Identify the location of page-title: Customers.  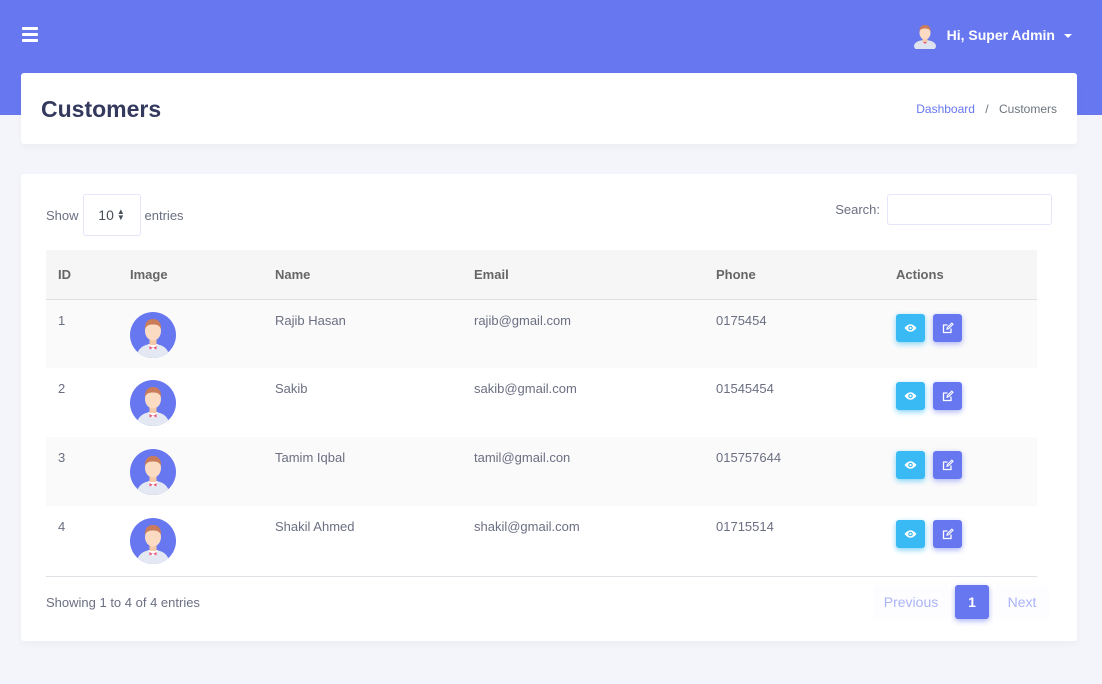
(101, 109).